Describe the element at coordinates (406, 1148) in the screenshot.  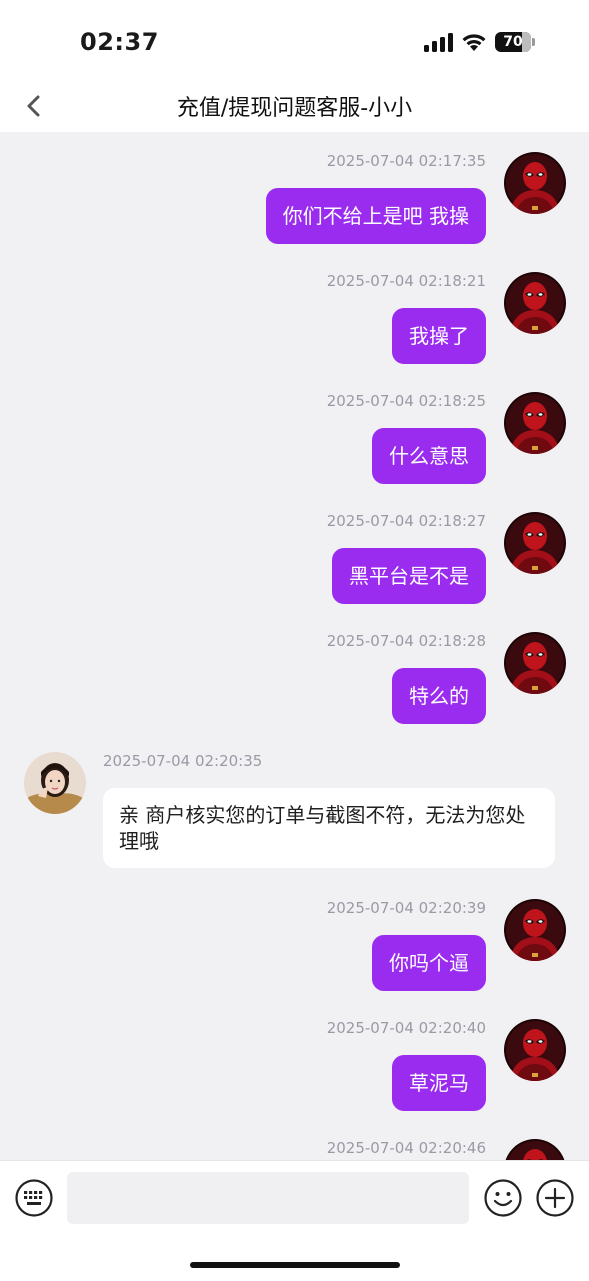
I see `message-timestamp: 2025-07-04 02:20:46` at that location.